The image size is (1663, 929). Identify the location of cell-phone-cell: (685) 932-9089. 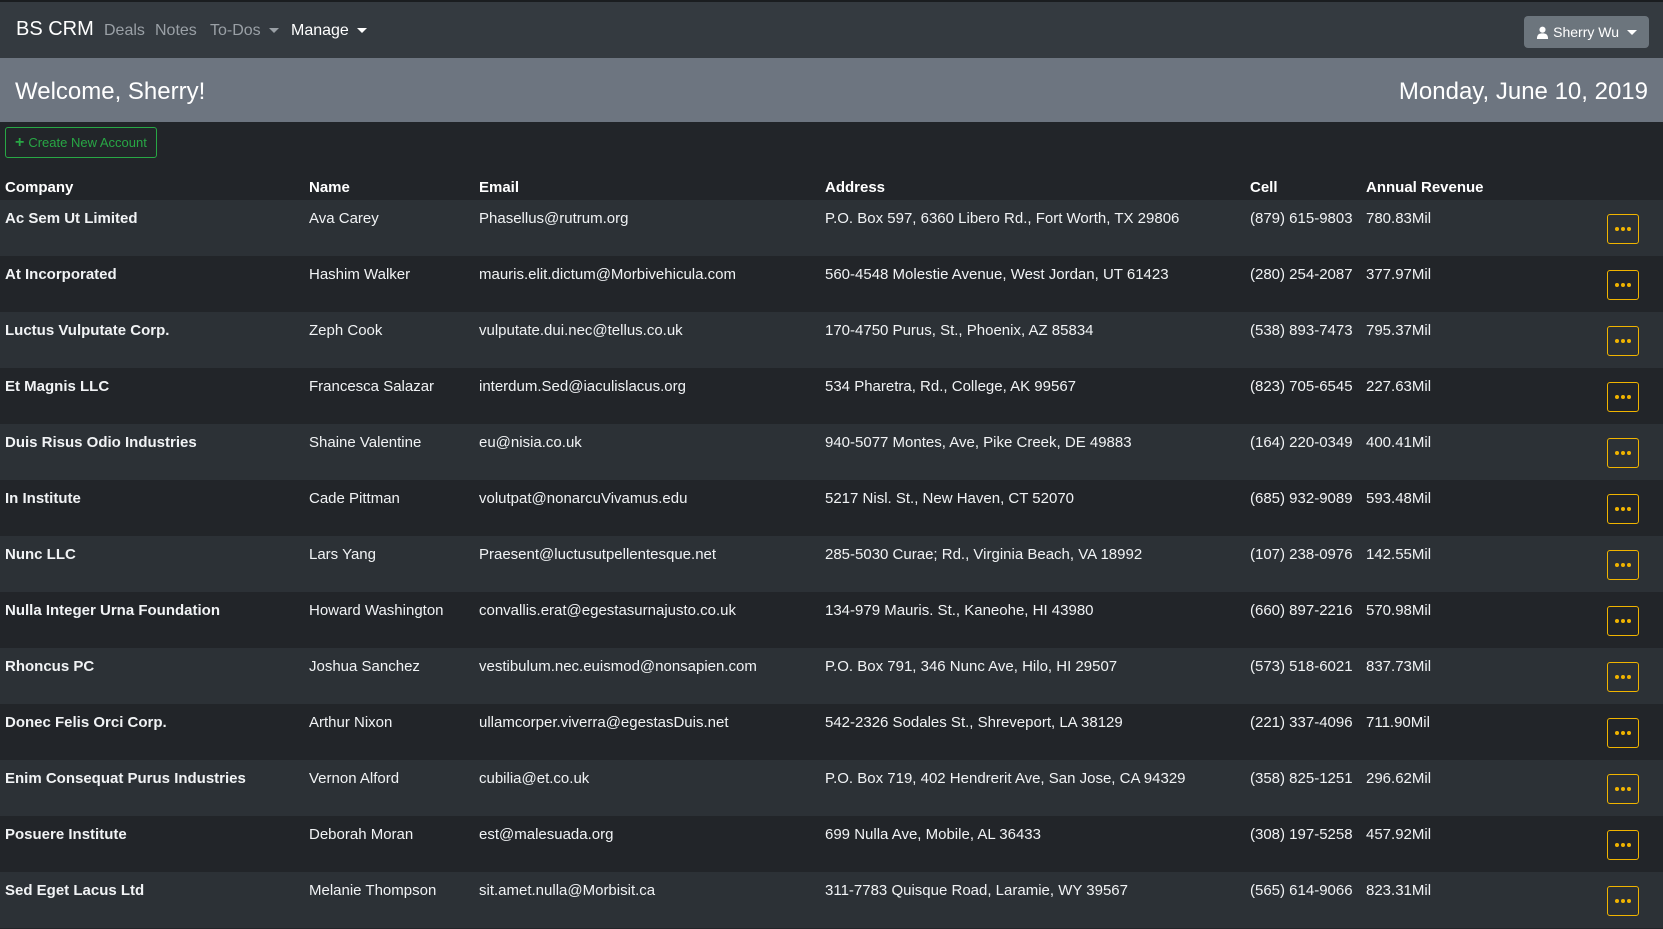
(1301, 498).